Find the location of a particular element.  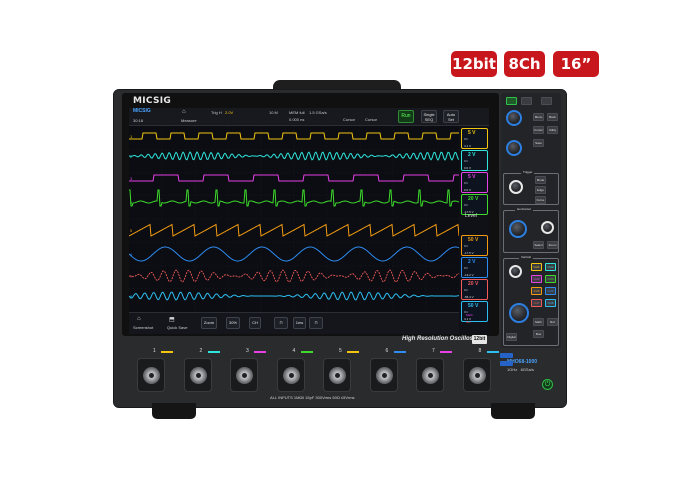

multi-knob-b is located at coordinates (514, 148).